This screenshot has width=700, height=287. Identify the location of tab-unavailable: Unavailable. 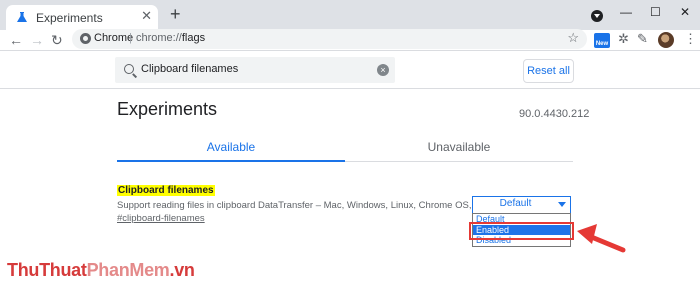
(459, 147).